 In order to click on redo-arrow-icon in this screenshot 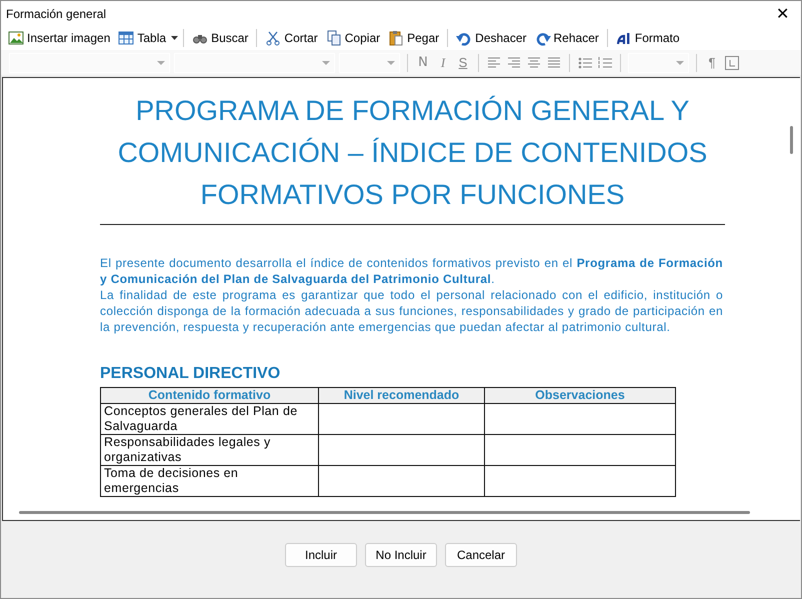, I will do `click(542, 38)`.